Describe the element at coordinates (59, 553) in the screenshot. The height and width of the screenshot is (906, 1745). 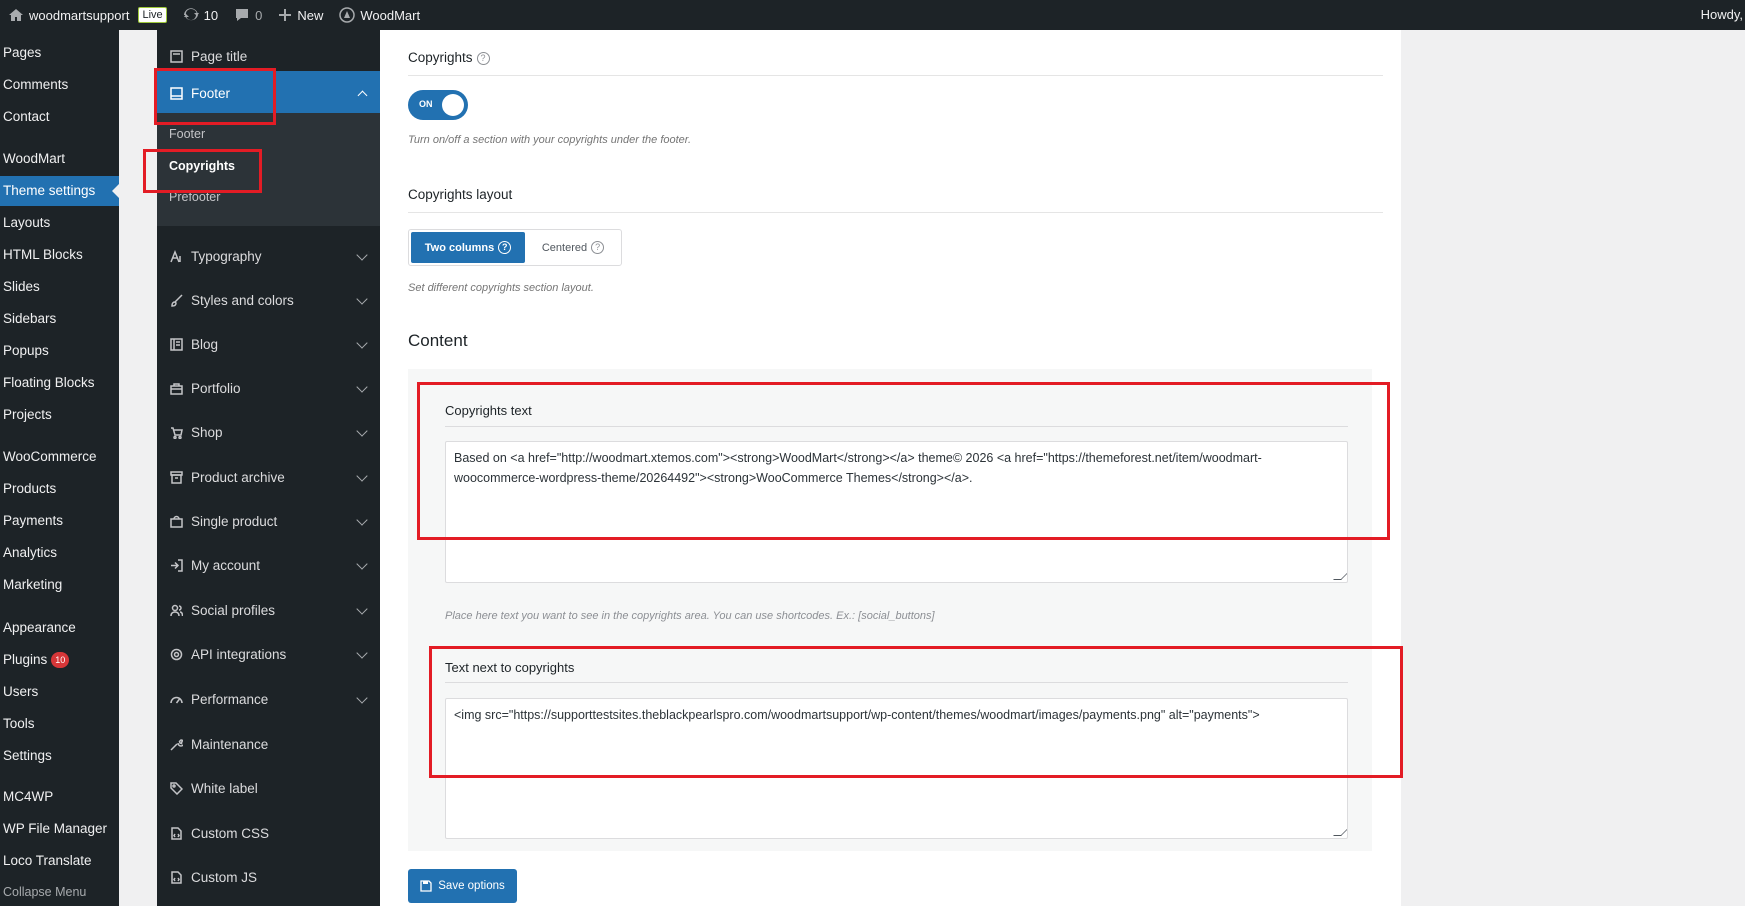
I see `menu-analytics: Analytics` at that location.